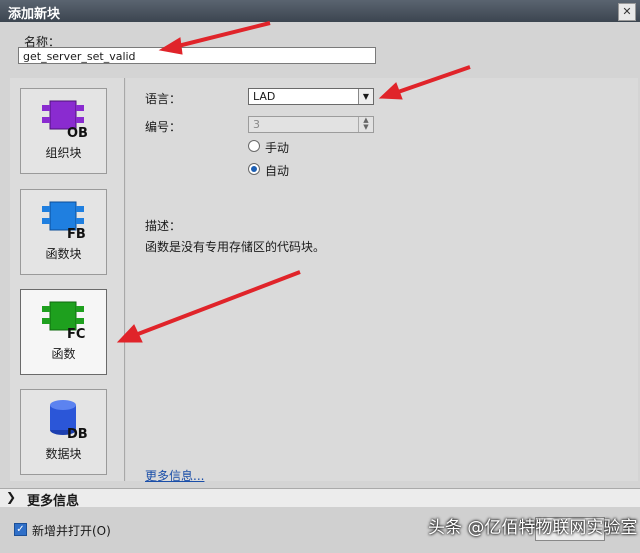  Describe the element at coordinates (235, 247) in the screenshot. I see `description-text: 函数是没有专用存储区的代码块。` at that location.